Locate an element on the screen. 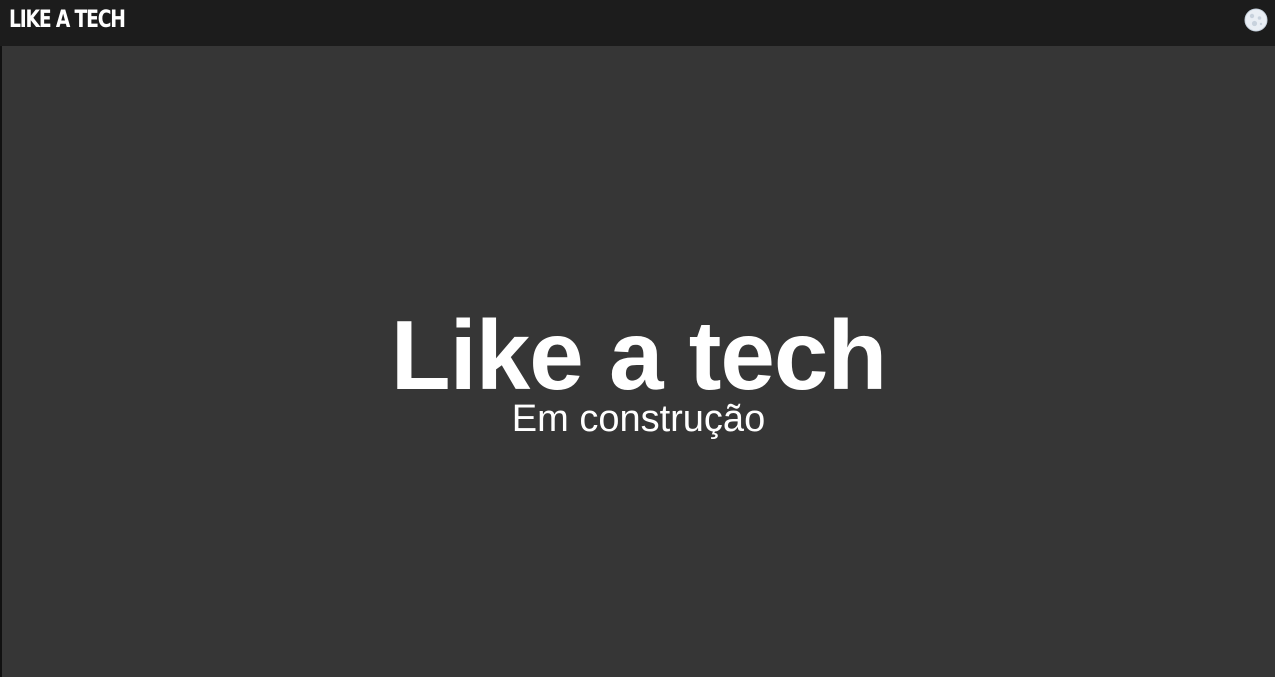  top-navbar: LIKE A TECH is located at coordinates (637, 23).